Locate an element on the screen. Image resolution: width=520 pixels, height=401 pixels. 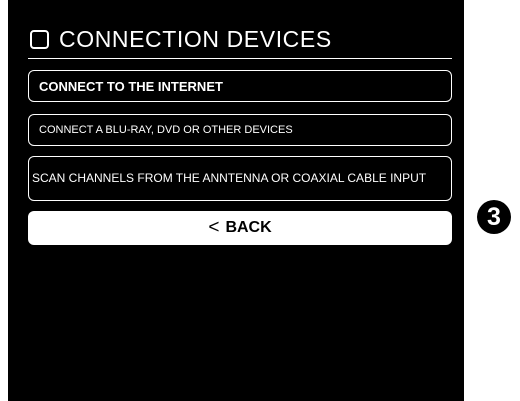
step-number-badge: 3 is located at coordinates (494, 217).